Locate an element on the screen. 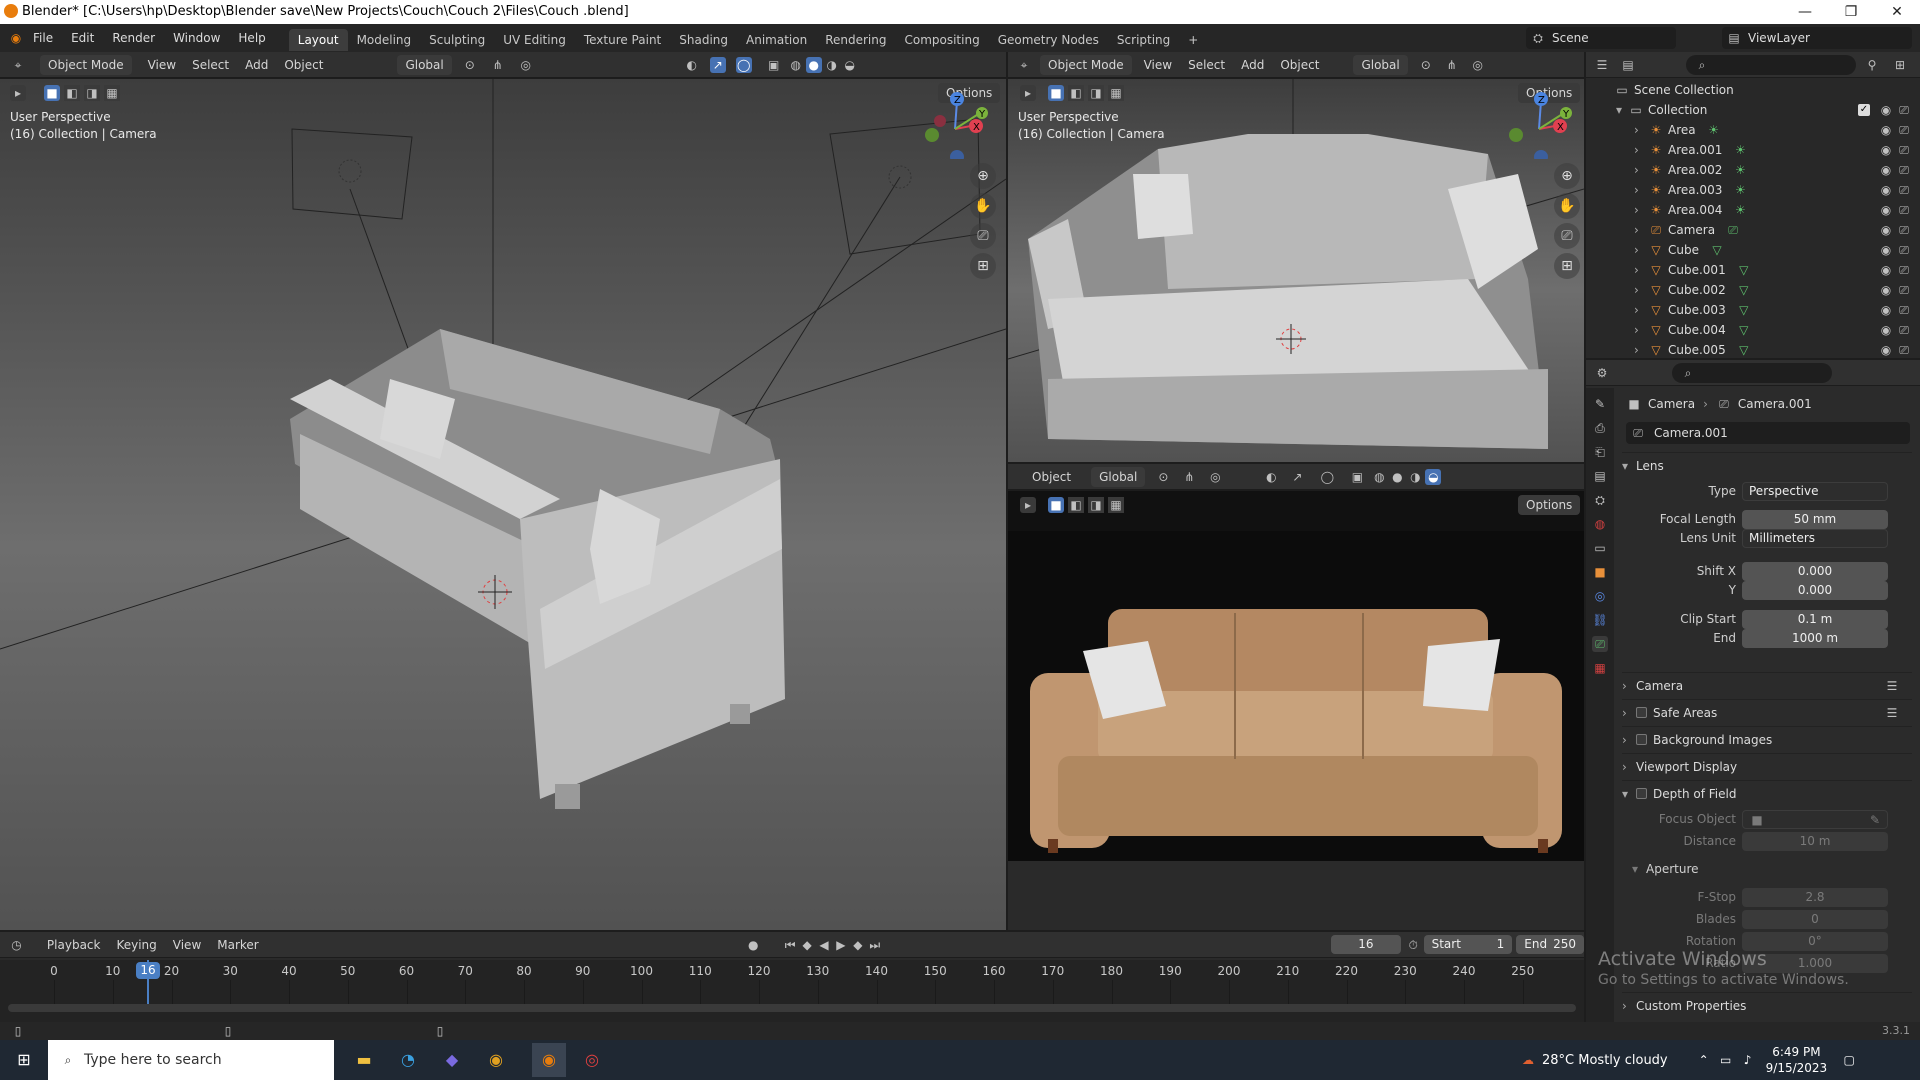 The width and height of the screenshot is (1920, 1080). pan-hand-icon: ✋ is located at coordinates (1567, 206).